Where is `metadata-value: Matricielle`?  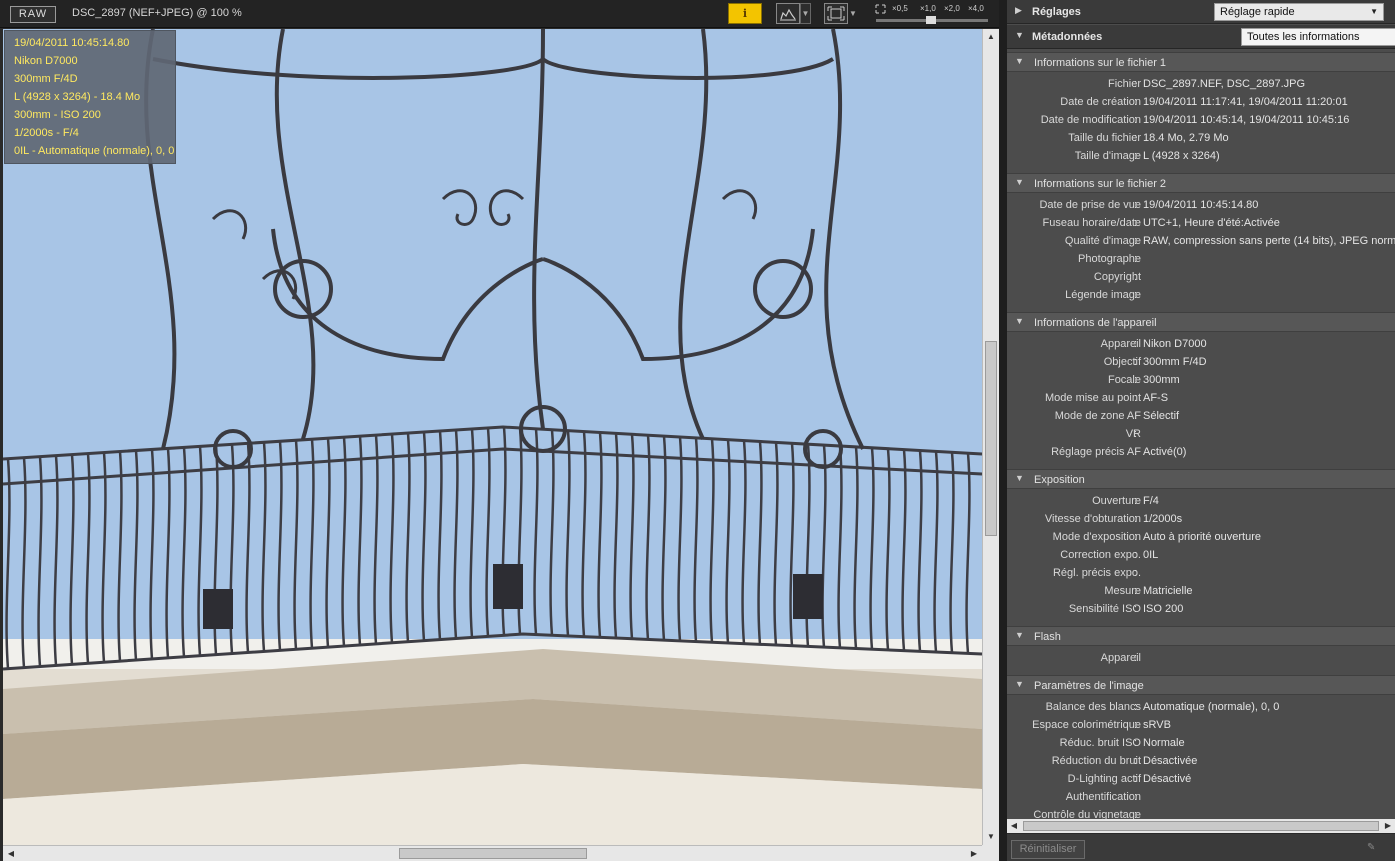 metadata-value: Matricielle is located at coordinates (1168, 591).